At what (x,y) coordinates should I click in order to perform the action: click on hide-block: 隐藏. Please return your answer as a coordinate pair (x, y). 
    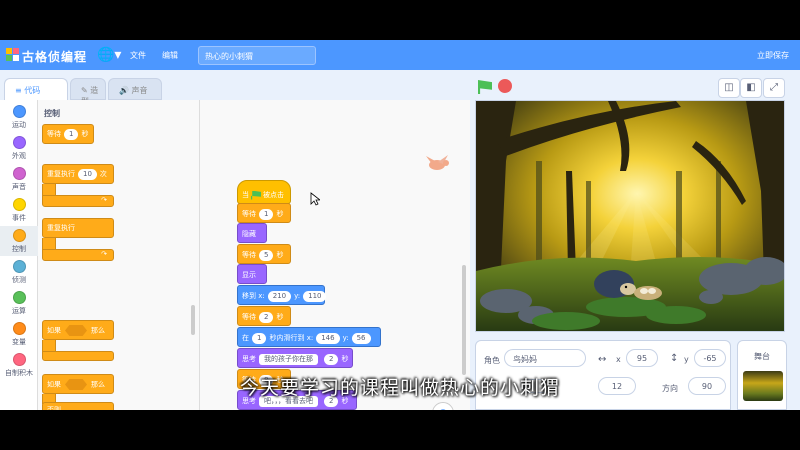
    Looking at the image, I should click on (252, 233).